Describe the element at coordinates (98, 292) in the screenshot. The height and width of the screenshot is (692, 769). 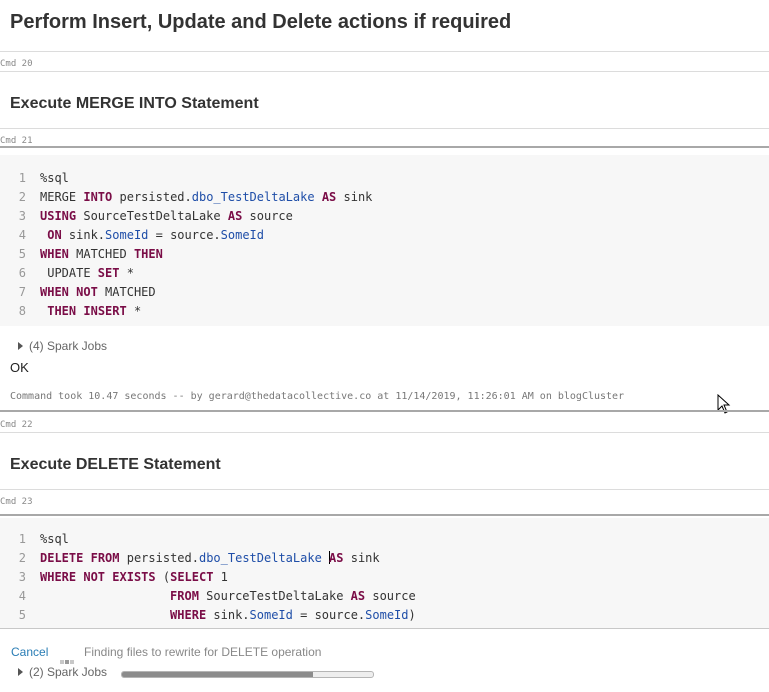
I see `code-line: WHEN NOT MATCHED` at that location.